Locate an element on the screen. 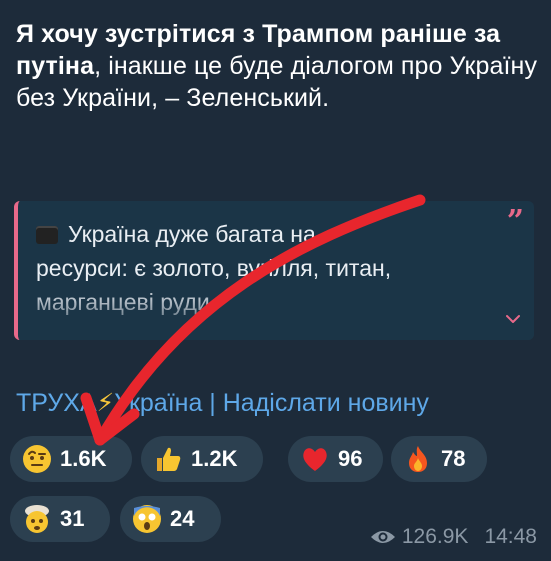 This screenshot has height=561, width=551. reaction-raised-eyebrow: 1.6K is located at coordinates (71, 459).